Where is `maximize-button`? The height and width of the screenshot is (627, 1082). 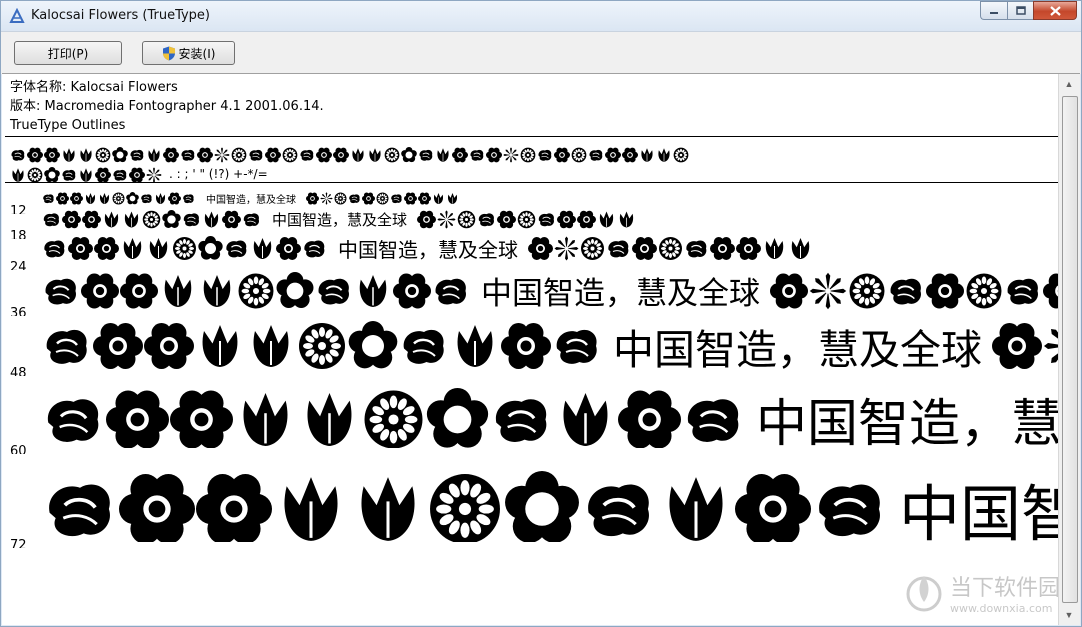 maximize-button is located at coordinates (1020, 10).